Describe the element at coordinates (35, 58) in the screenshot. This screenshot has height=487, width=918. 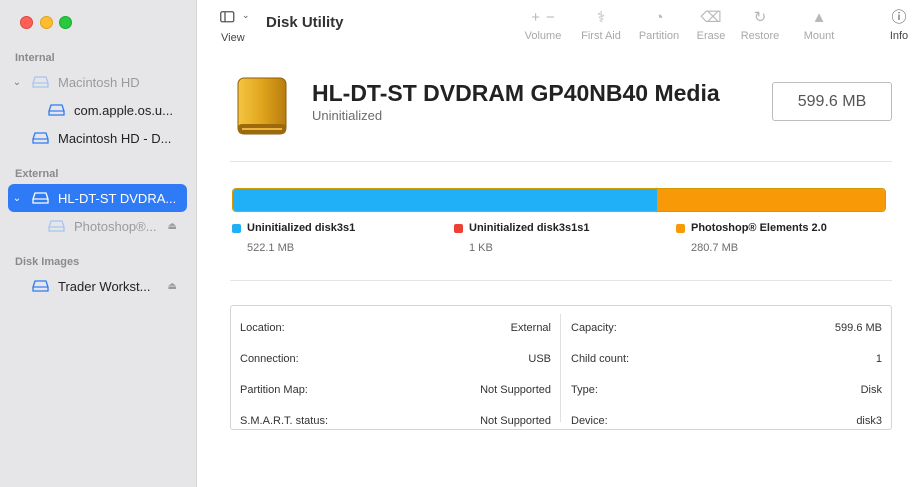
I see `section-header-internal: Internal` at that location.